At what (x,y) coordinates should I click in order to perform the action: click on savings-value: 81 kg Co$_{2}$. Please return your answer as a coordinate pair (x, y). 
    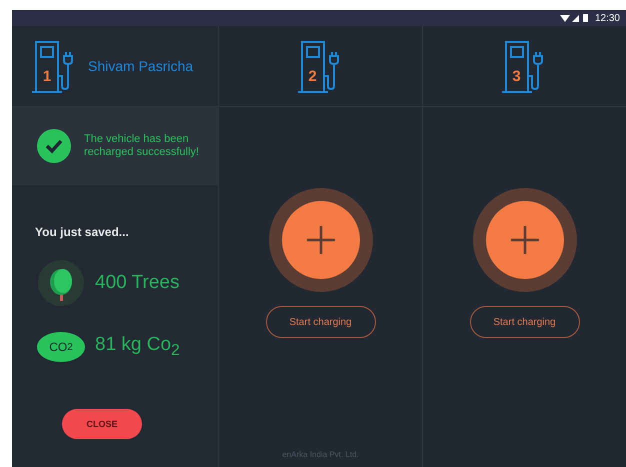
    Looking at the image, I should click on (137, 347).